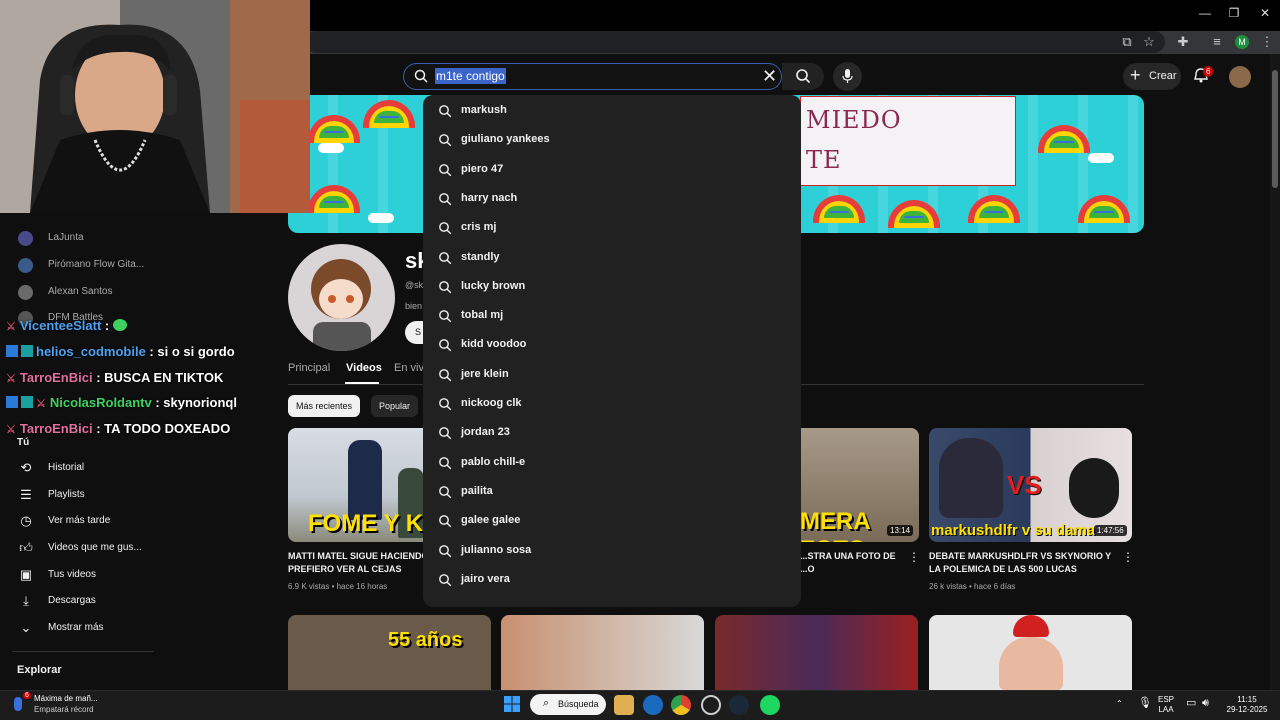 The width and height of the screenshot is (1280, 720). I want to click on suggestion-label: nickoog clk, so click(491, 403).